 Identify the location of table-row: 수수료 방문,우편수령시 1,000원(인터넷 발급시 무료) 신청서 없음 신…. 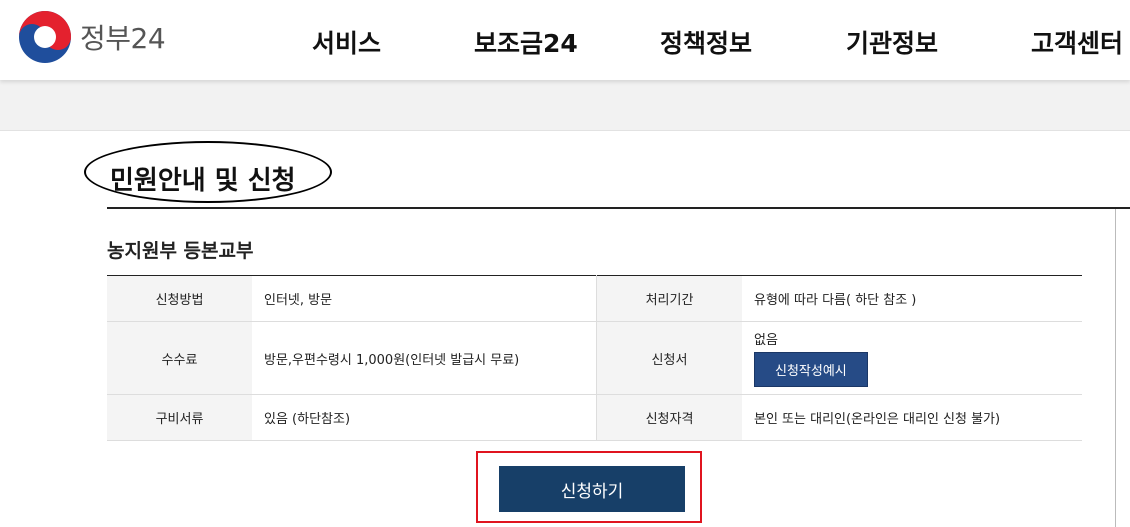
(594, 358).